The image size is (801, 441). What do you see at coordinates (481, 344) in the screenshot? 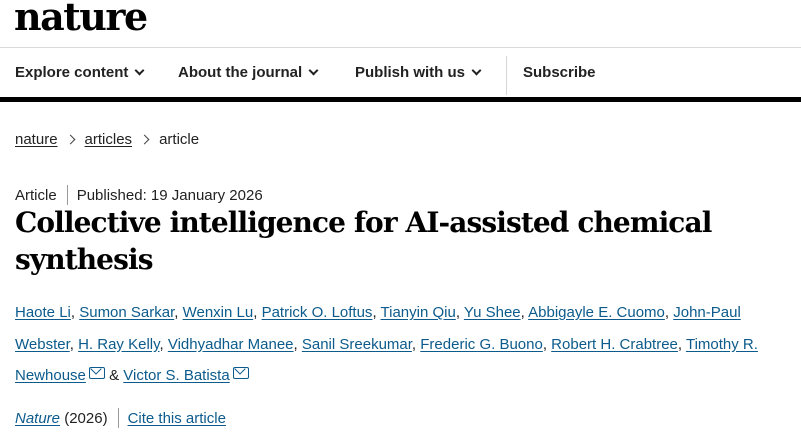
I see `author-link: Frederic G. Buono` at bounding box center [481, 344].